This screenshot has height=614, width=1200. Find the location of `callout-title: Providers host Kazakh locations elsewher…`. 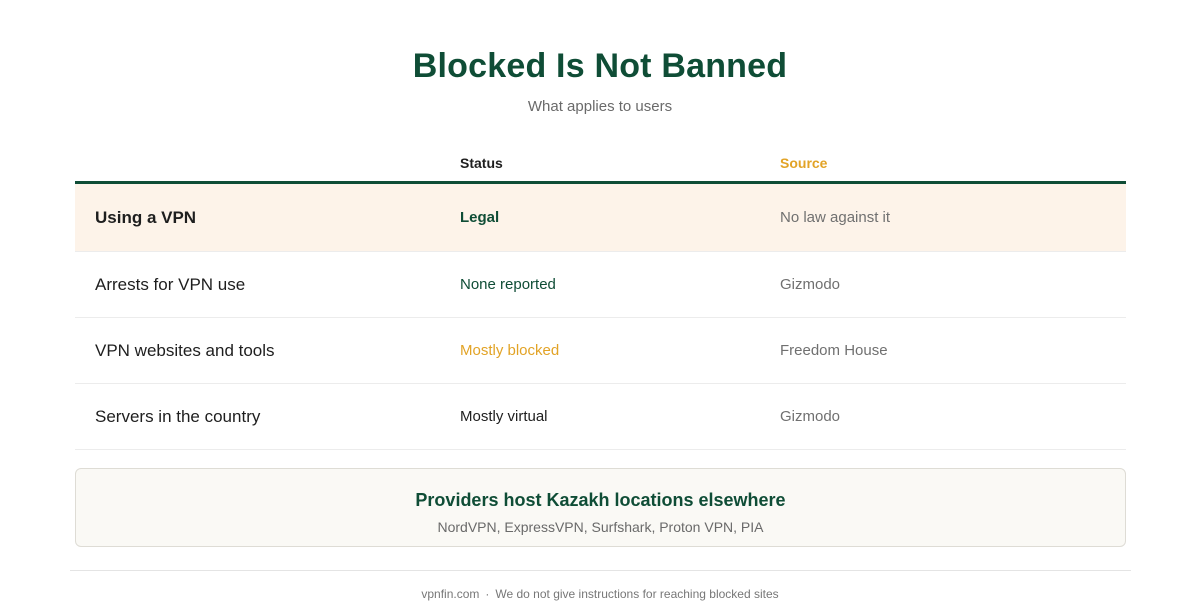

callout-title: Providers host Kazakh locations elsewher… is located at coordinates (600, 500).